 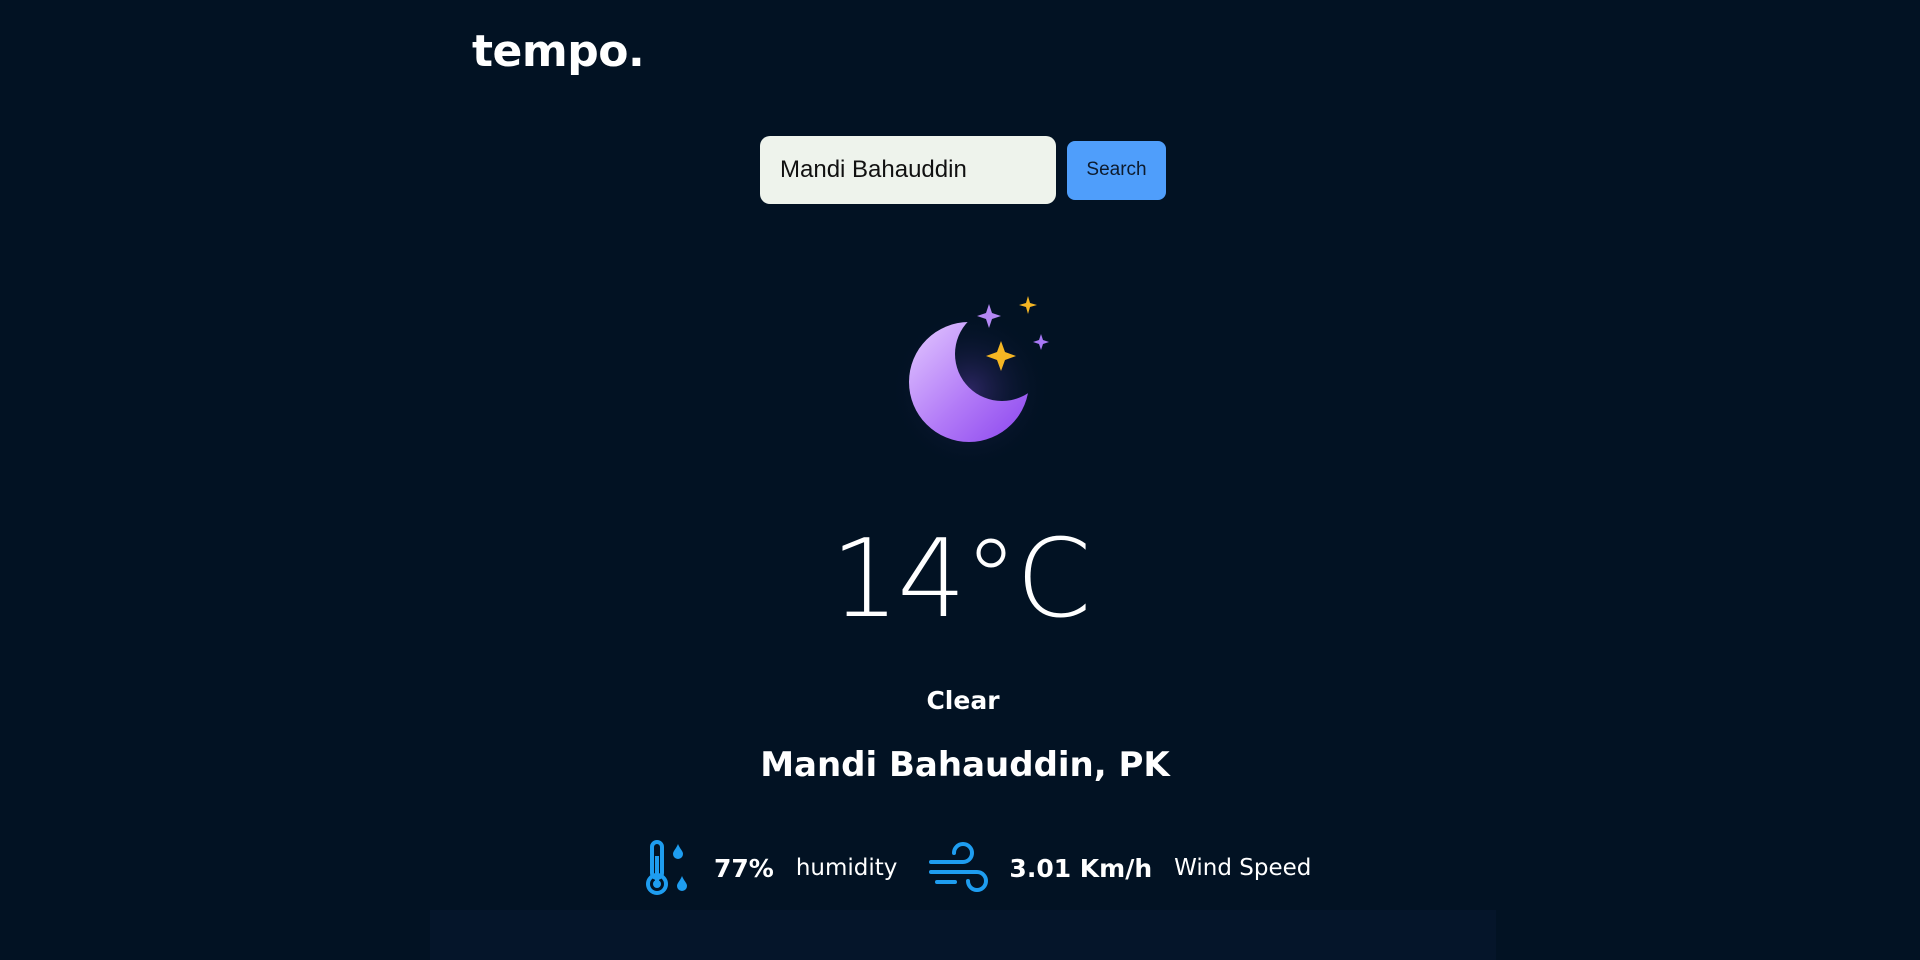 What do you see at coordinates (1116, 170) in the screenshot?
I see `search-button: Search` at bounding box center [1116, 170].